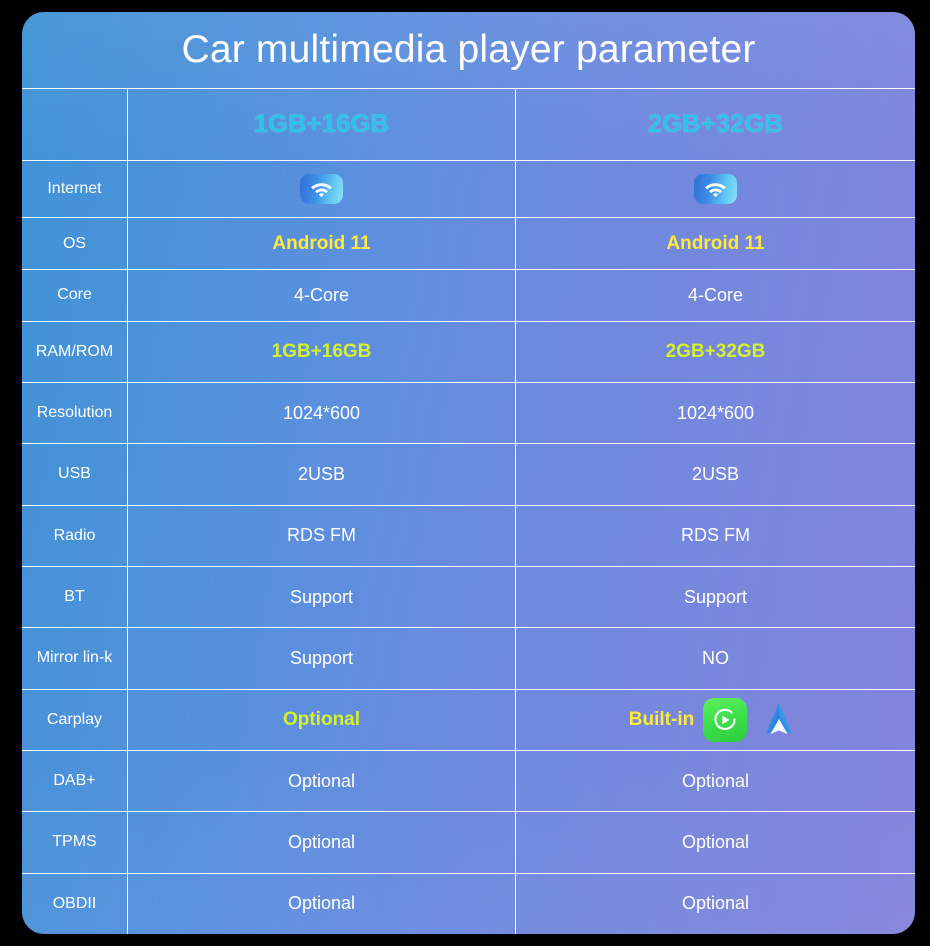 The image size is (930, 946). I want to click on table-row: RAM/ROM 1GB+16GB 2GB+32GB, so click(468, 351).